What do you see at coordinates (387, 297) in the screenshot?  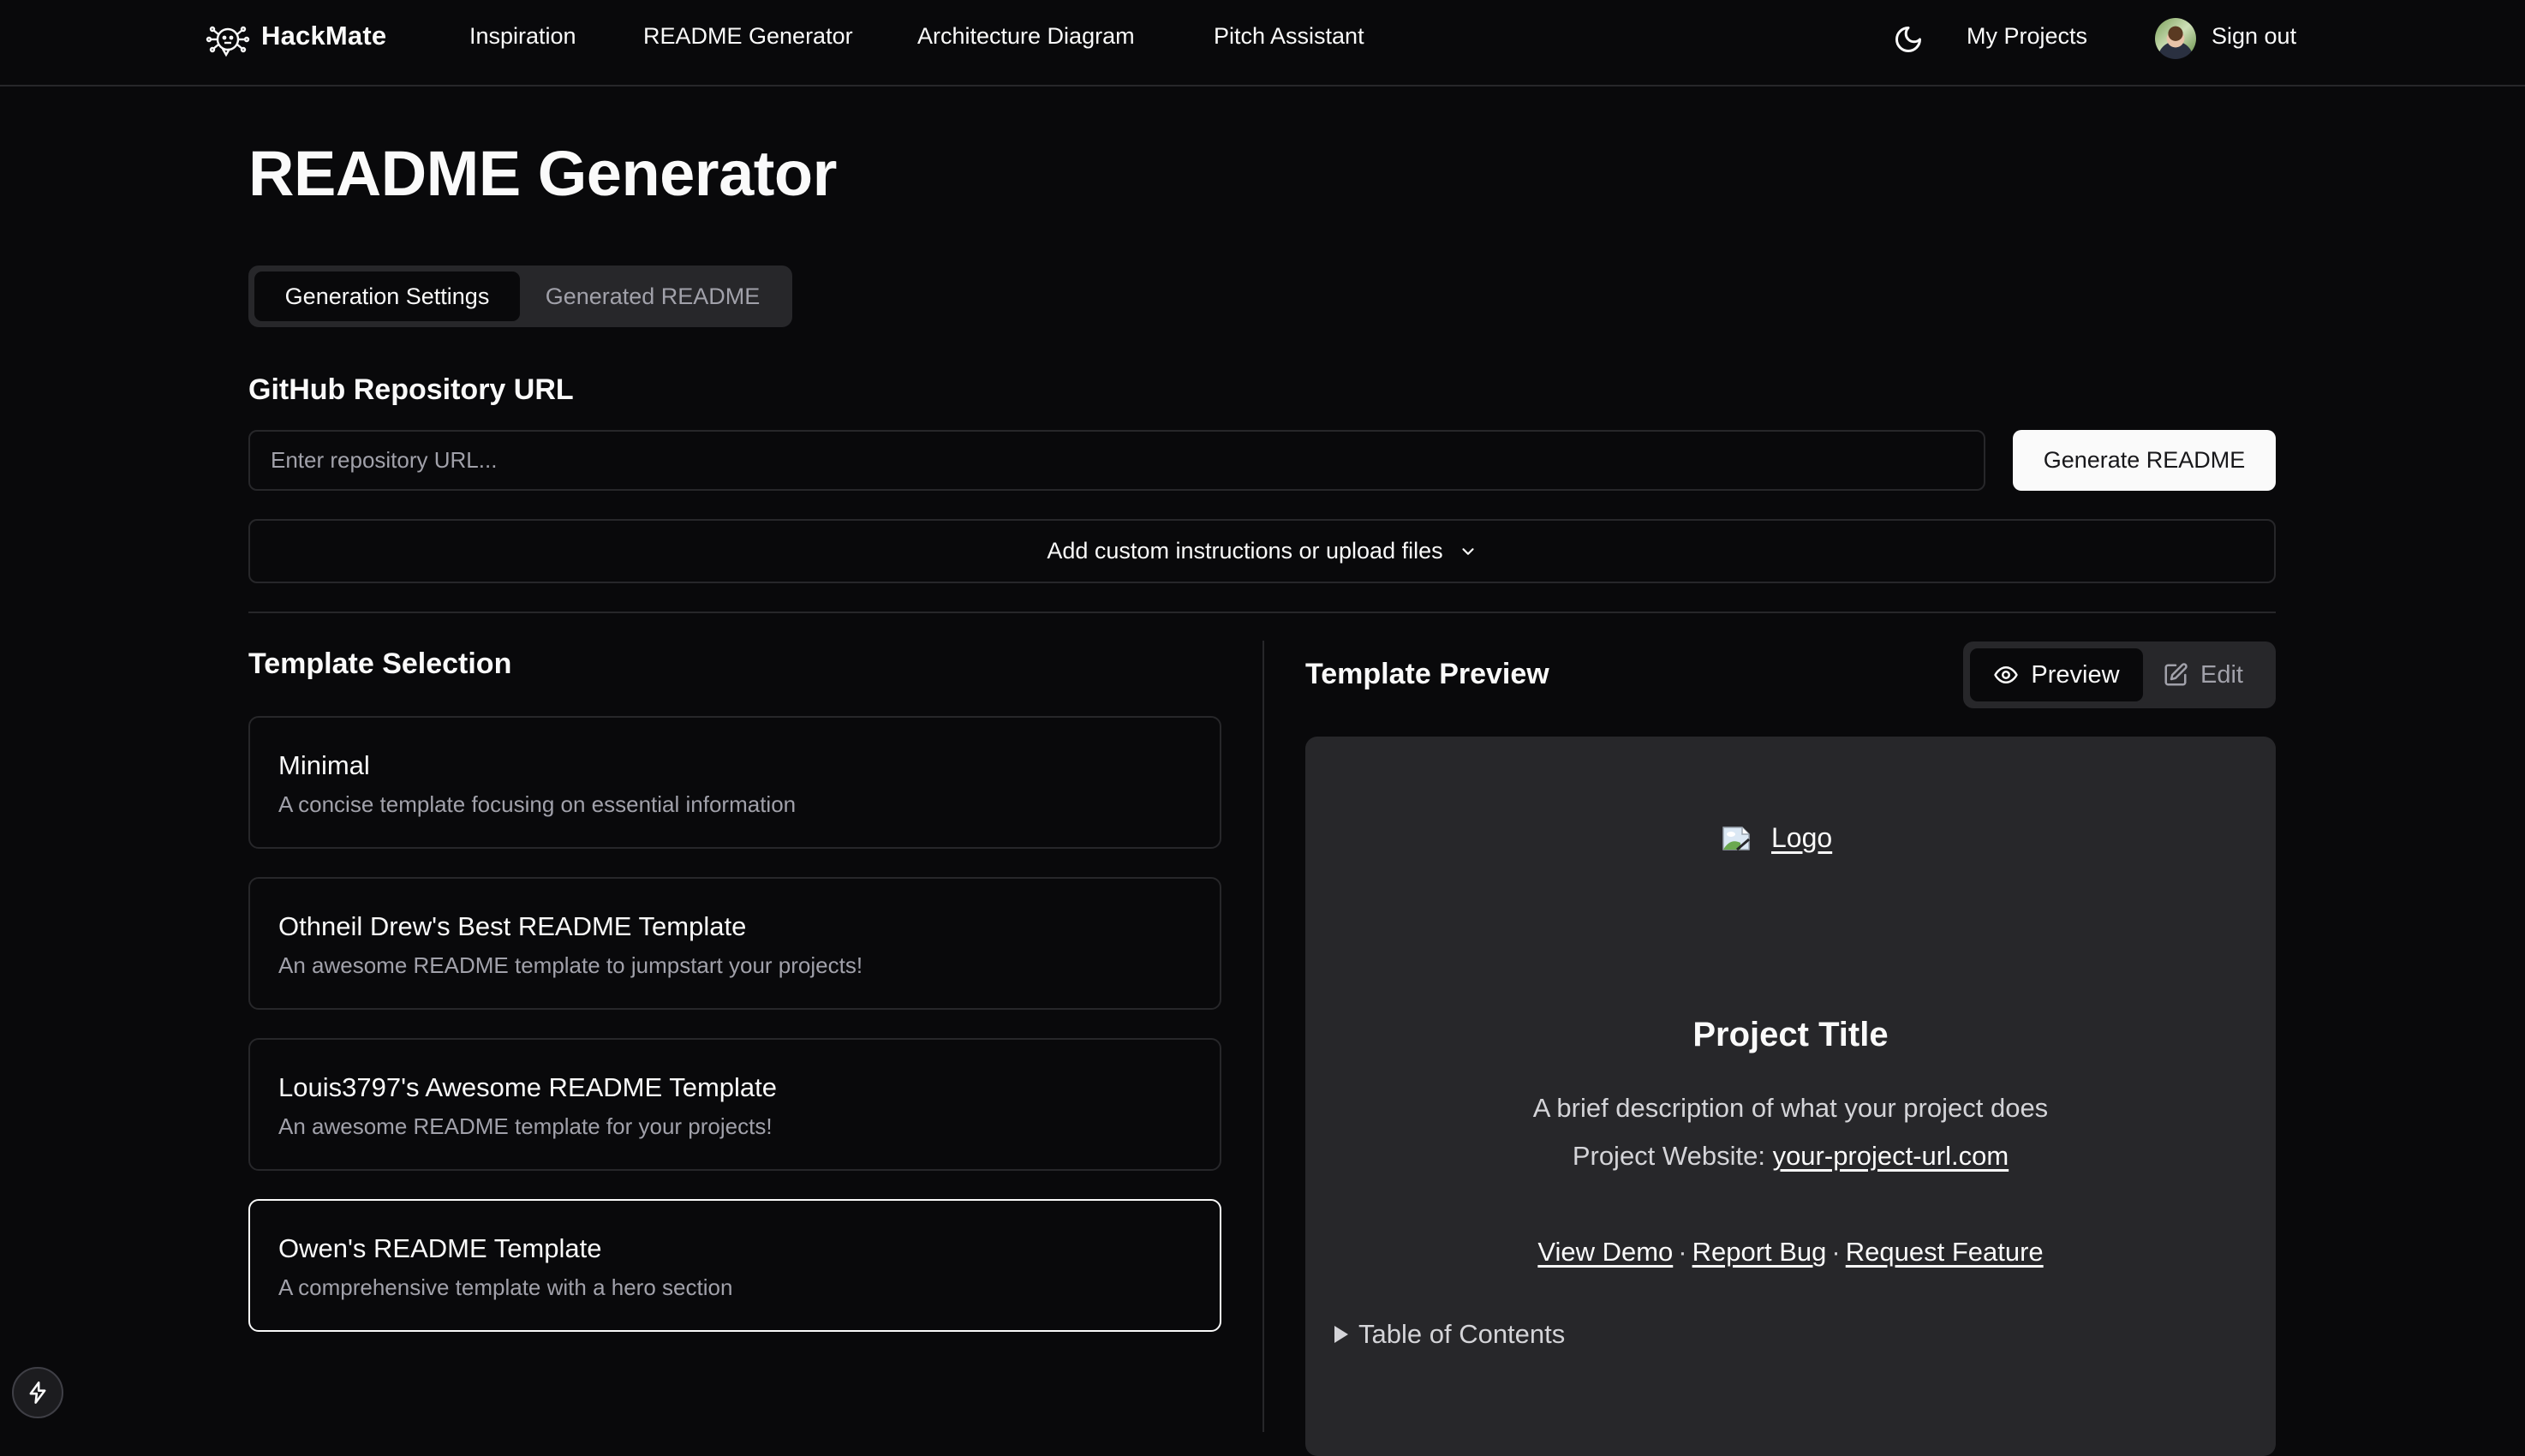 I see `tab-generation-settings: Generation Settings` at bounding box center [387, 297].